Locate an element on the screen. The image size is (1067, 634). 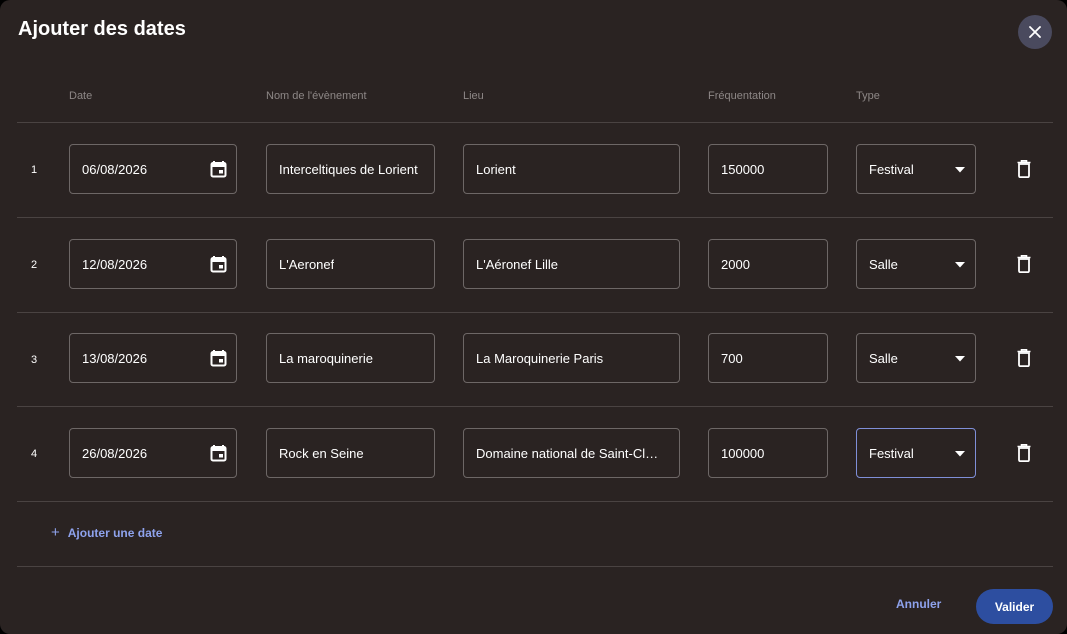
place-input: L'Aéronef Lille is located at coordinates (571, 264).